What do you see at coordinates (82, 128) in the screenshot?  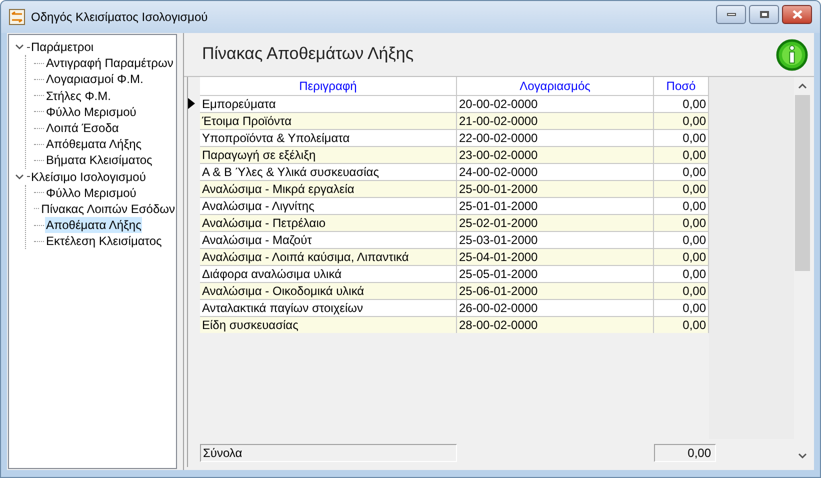 I see `tree-item: Λοιπά Έσοδα` at bounding box center [82, 128].